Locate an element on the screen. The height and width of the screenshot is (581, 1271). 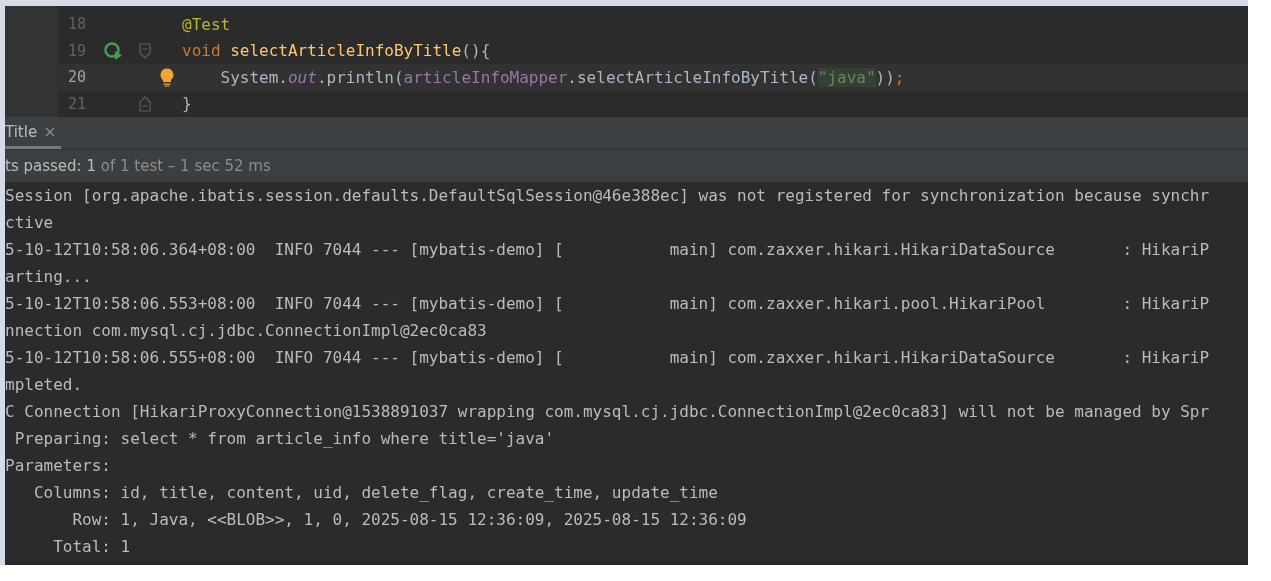
console-line: C Connection [HikariProxyConnection@1538891037 wrapping com.mysql.cj.jdbc.ConnectionImpl@2ec0ca83] will not be managed by Spr is located at coordinates (607, 412).